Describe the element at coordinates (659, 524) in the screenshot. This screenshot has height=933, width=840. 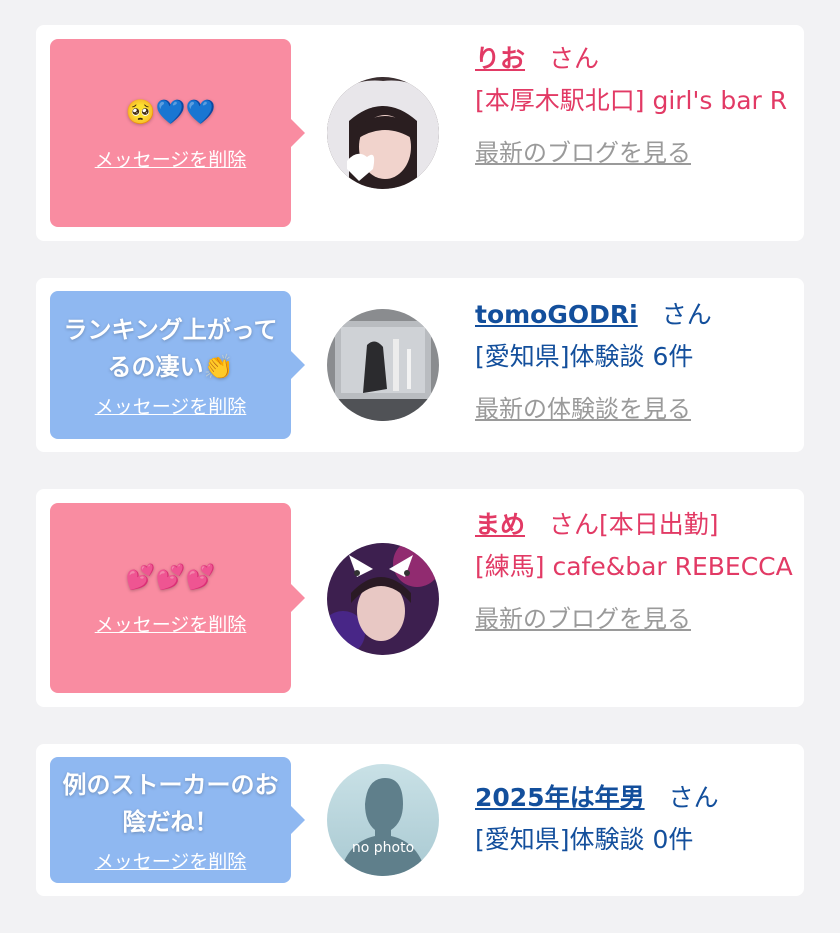
I see `today-working-badge: [本日出勤]` at that location.